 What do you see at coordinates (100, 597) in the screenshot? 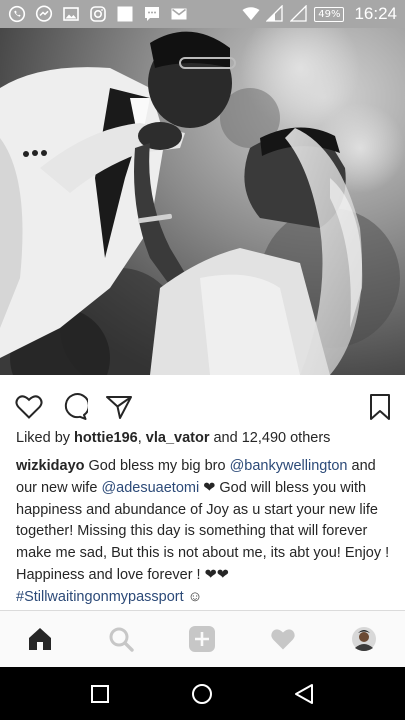
I see `hashtag-link: #Stillwaitingonmypassport` at bounding box center [100, 597].